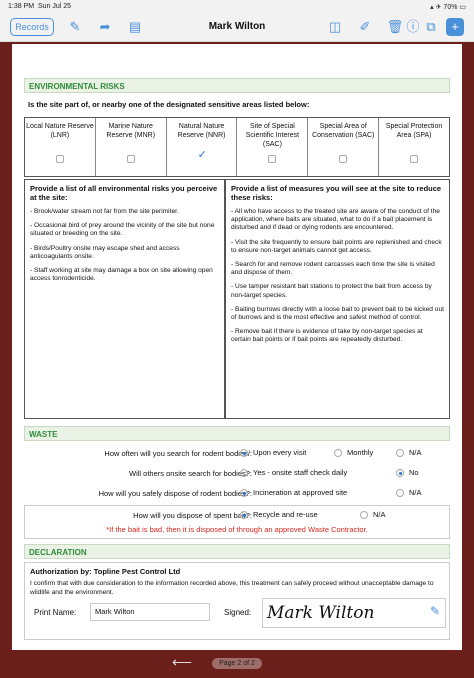 Image resolution: width=474 pixels, height=678 pixels. What do you see at coordinates (360, 452) in the screenshot?
I see `option-label: Monthly` at bounding box center [360, 452].